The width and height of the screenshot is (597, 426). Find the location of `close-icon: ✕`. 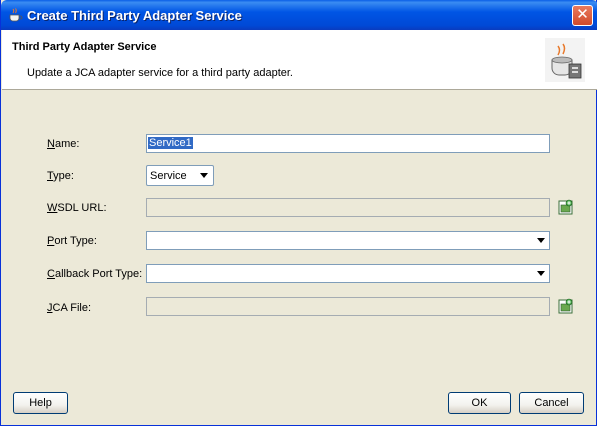

close-icon: ✕ is located at coordinates (582, 14).